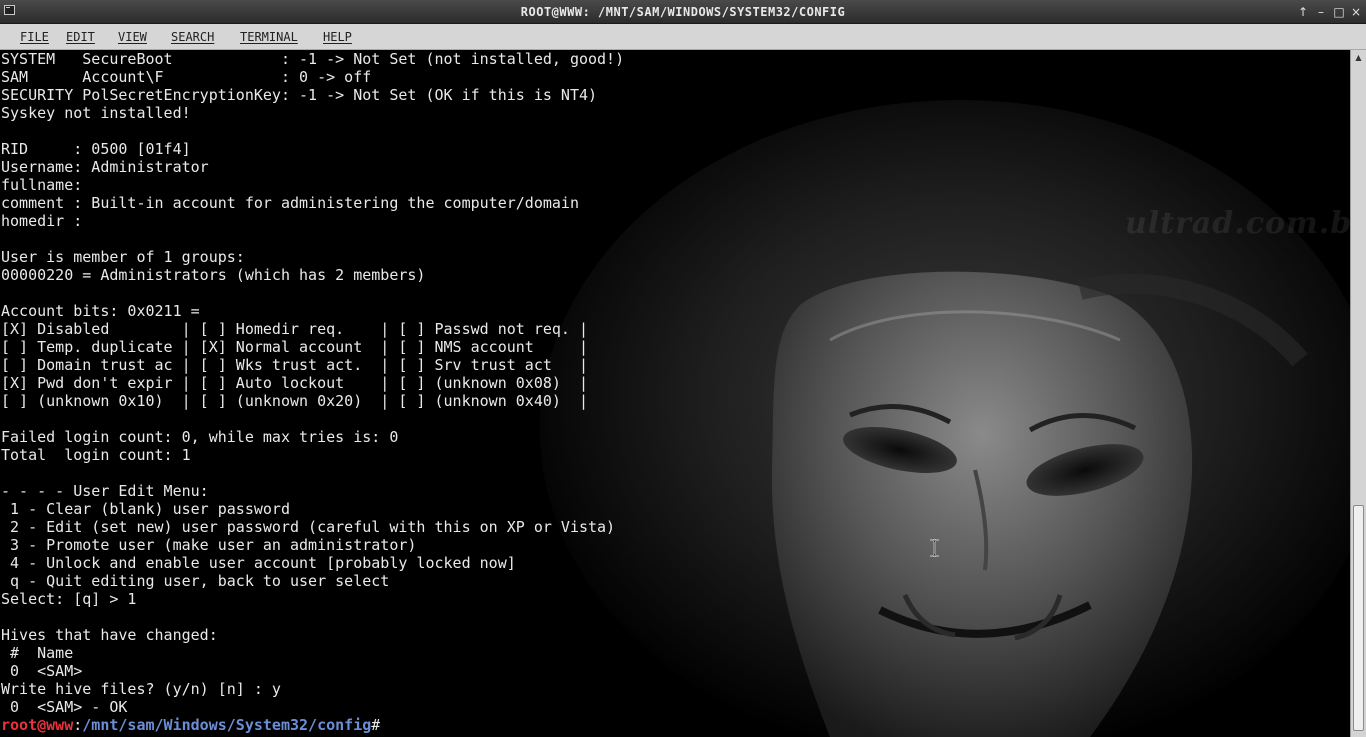  I want to click on terminal-line: Write hive files? (y/n) [n] : y, so click(141, 689).